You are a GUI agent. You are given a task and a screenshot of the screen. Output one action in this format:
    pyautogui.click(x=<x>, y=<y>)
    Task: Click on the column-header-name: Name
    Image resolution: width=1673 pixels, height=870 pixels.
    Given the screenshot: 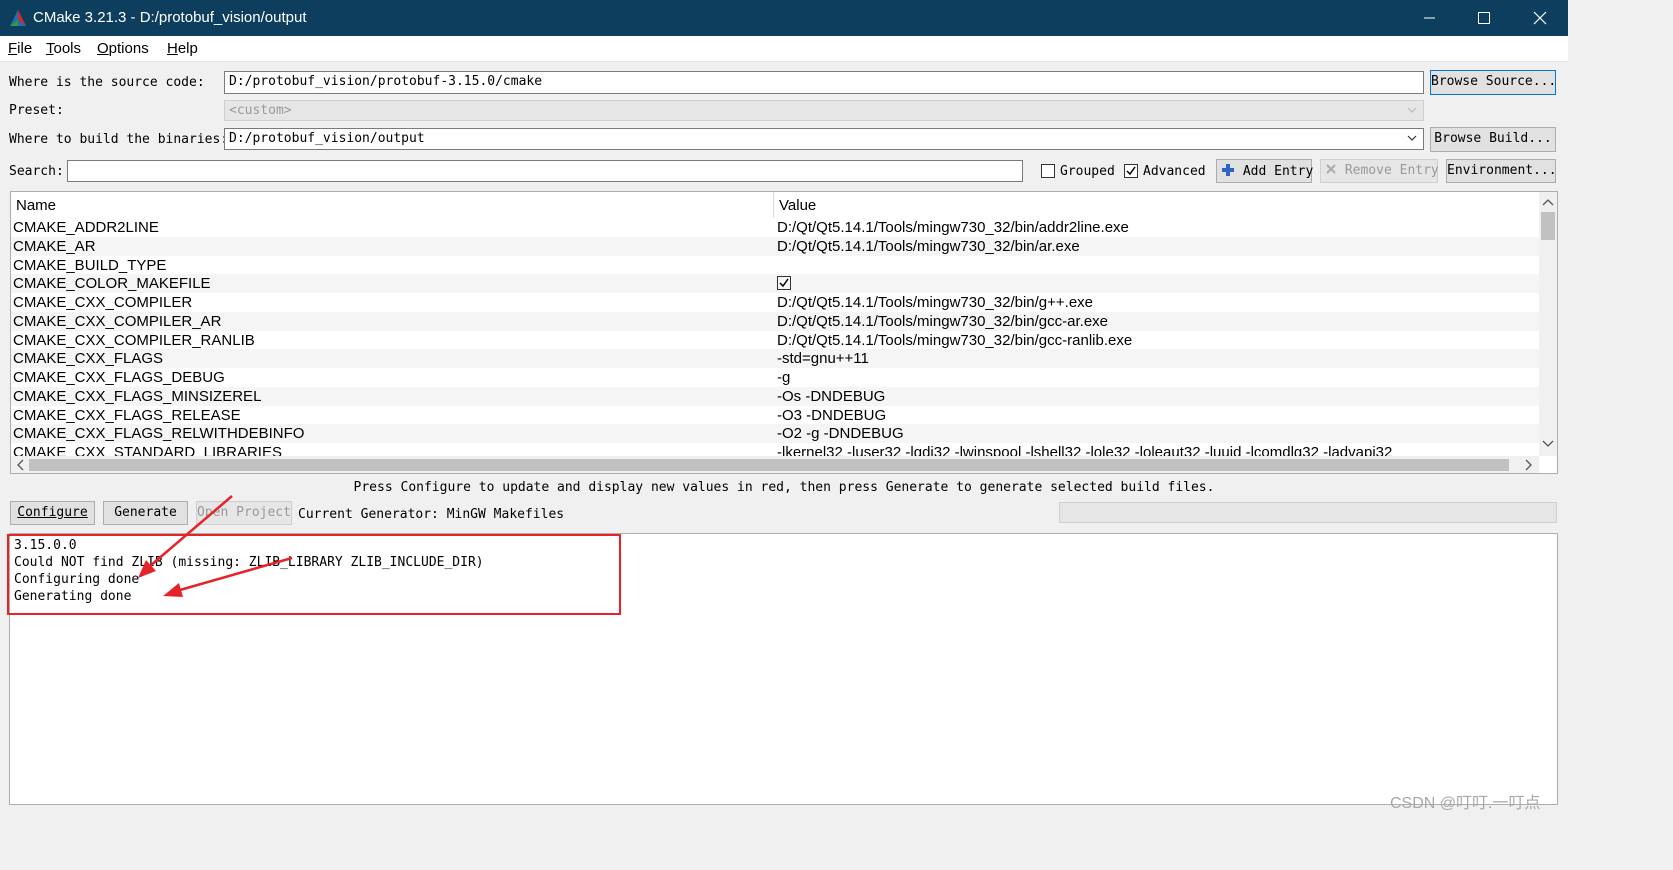 What is the action you would take?
    pyautogui.click(x=36, y=205)
    